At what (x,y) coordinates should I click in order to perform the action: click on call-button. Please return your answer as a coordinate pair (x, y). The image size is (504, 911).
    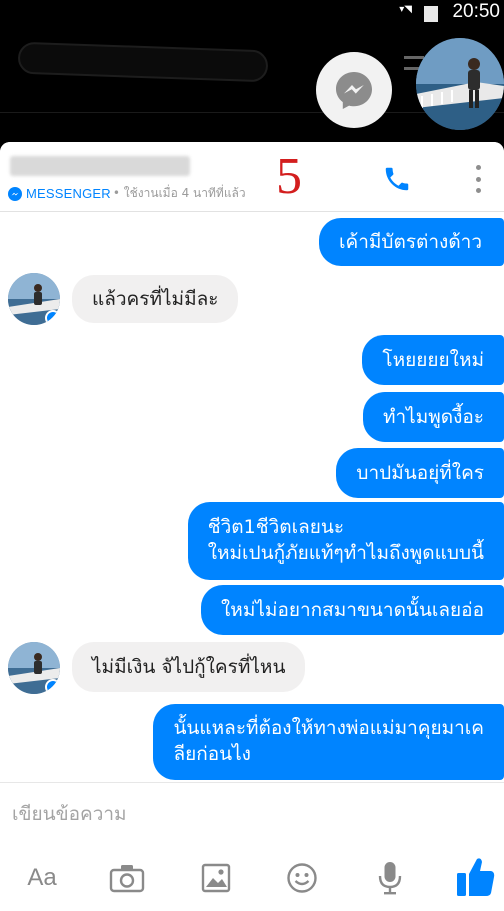
    Looking at the image, I should click on (397, 179).